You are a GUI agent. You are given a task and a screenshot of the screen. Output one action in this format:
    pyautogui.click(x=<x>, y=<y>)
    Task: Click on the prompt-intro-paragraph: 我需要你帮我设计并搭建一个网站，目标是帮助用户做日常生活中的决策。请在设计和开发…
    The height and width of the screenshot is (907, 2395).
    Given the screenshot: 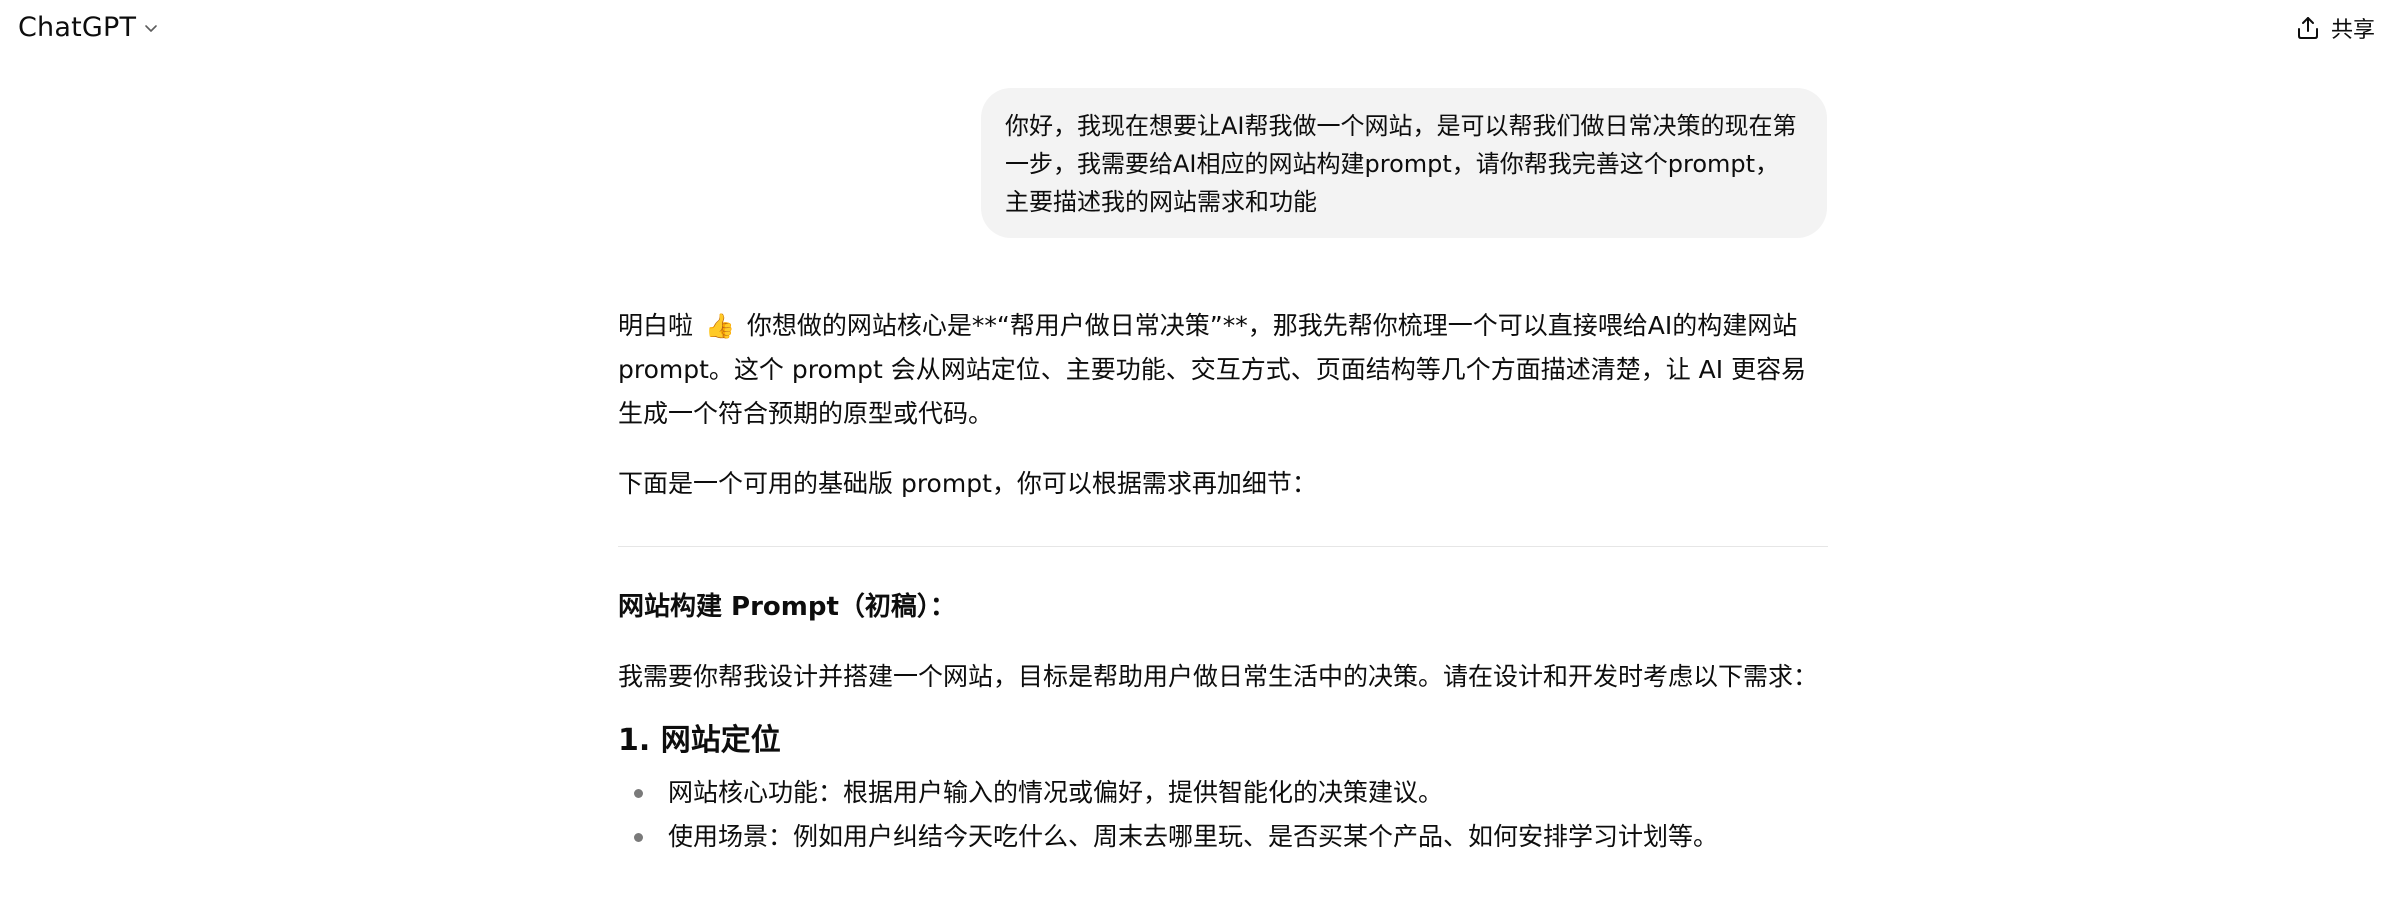 What is the action you would take?
    pyautogui.click(x=1218, y=676)
    